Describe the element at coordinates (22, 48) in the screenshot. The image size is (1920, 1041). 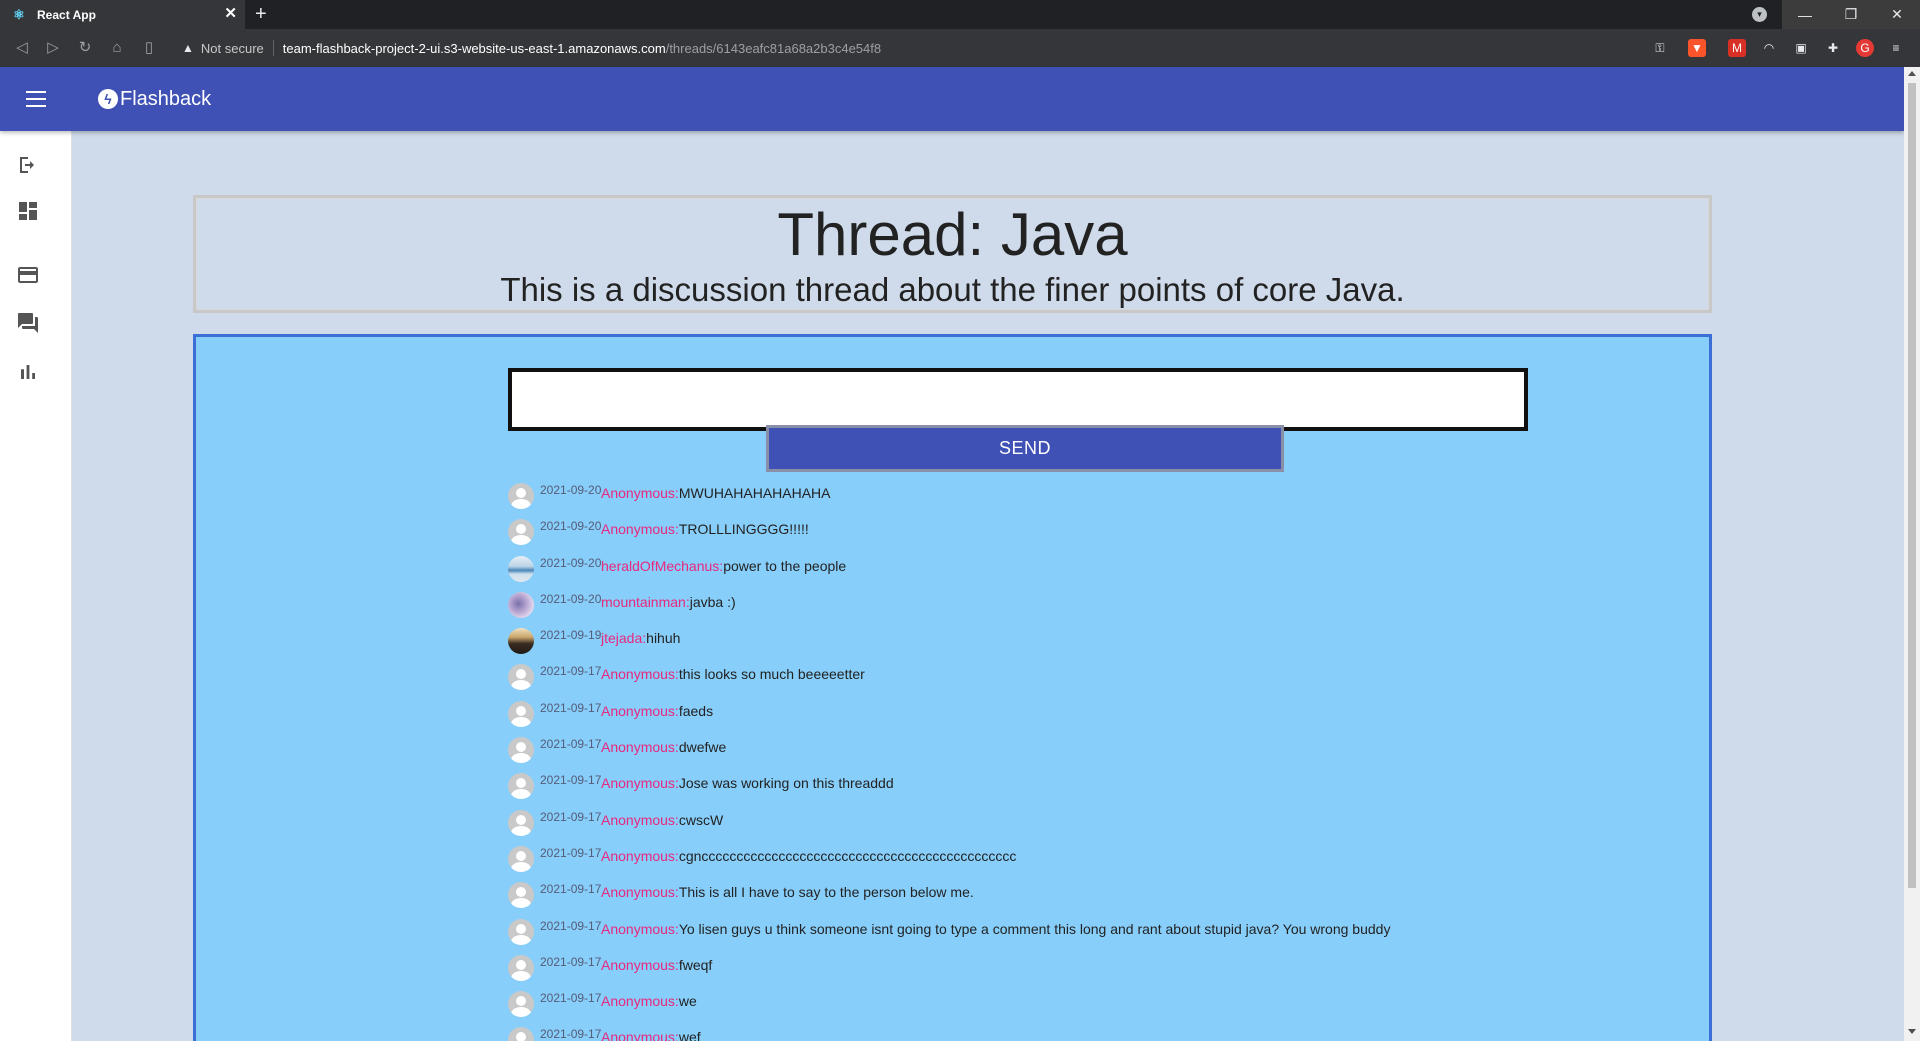
I see `back-icon: ◁` at that location.